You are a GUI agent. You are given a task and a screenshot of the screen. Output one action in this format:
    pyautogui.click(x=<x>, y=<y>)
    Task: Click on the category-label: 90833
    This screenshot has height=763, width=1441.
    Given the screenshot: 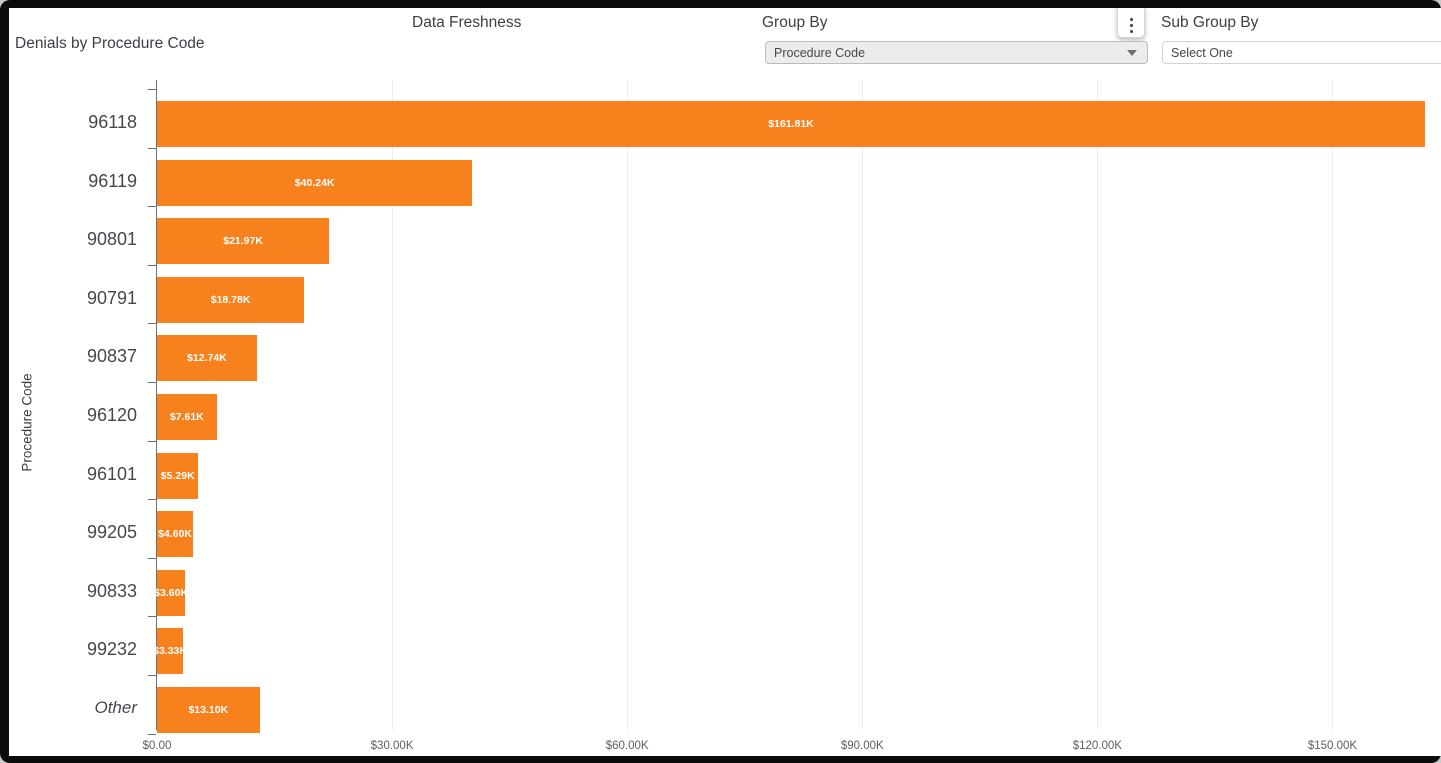 What is the action you would take?
    pyautogui.click(x=111, y=590)
    